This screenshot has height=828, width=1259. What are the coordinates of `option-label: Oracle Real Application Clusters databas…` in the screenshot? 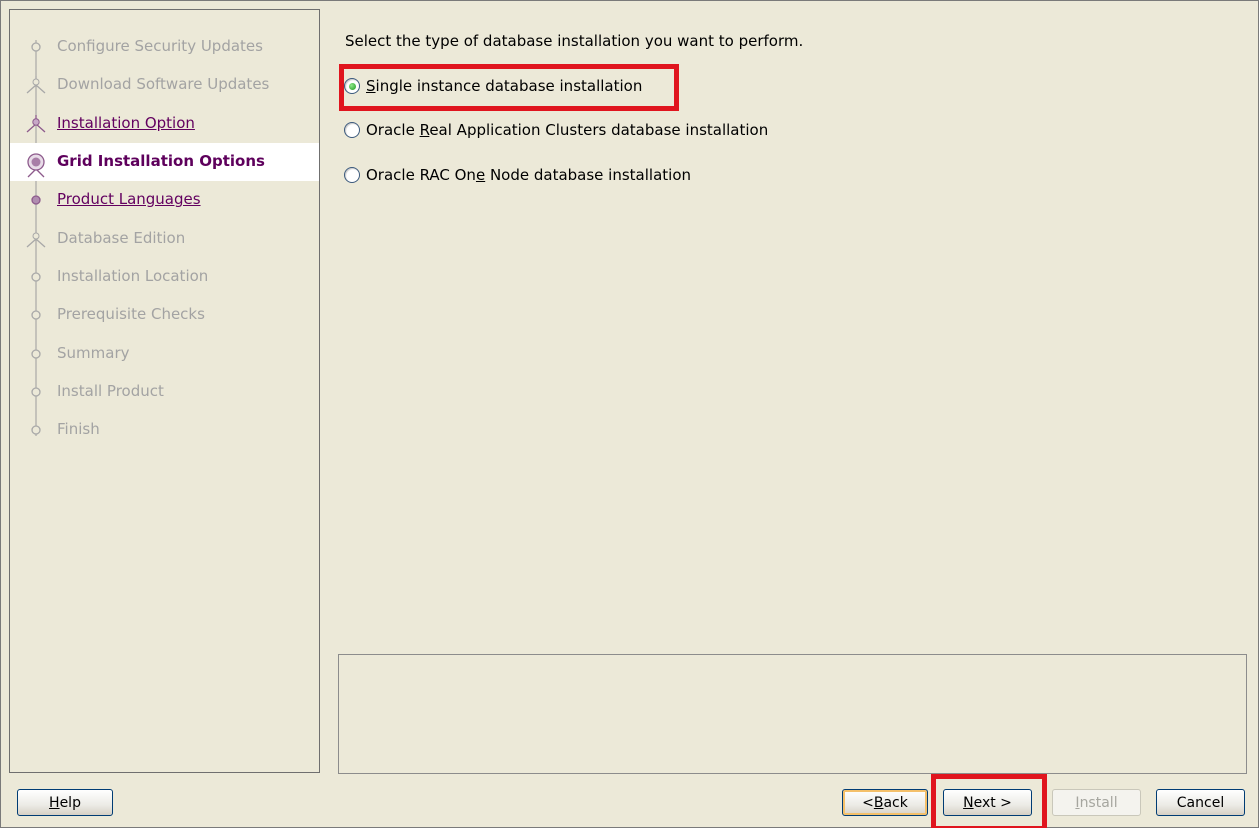 It's located at (567, 130).